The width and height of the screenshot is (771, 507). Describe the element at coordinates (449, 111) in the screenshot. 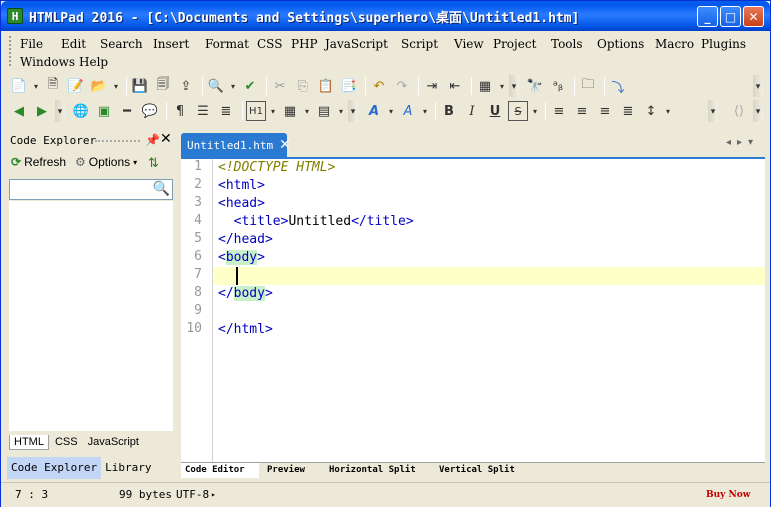

I see `bold-icon: B` at that location.